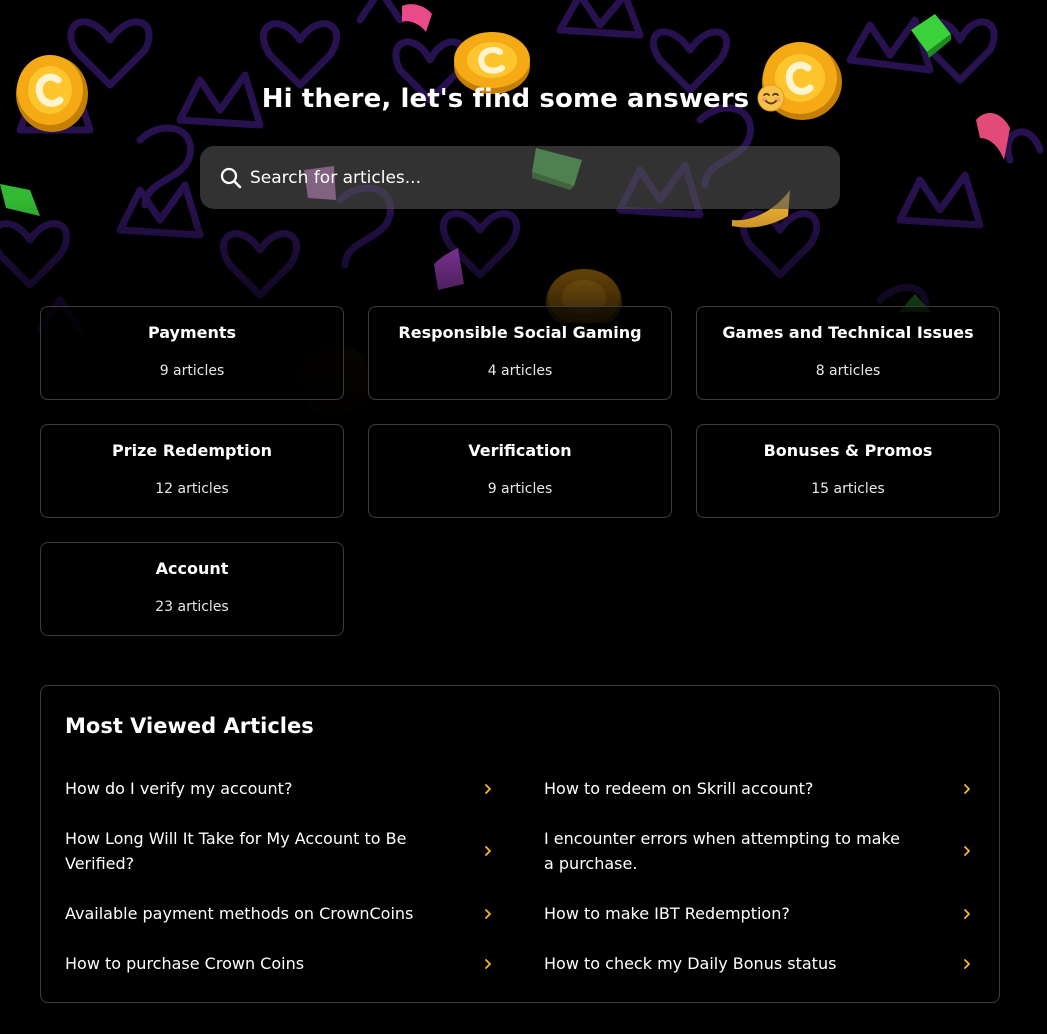 This screenshot has height=1034, width=1047. What do you see at coordinates (848, 450) in the screenshot?
I see `category-title: Bonuses & Promos` at bounding box center [848, 450].